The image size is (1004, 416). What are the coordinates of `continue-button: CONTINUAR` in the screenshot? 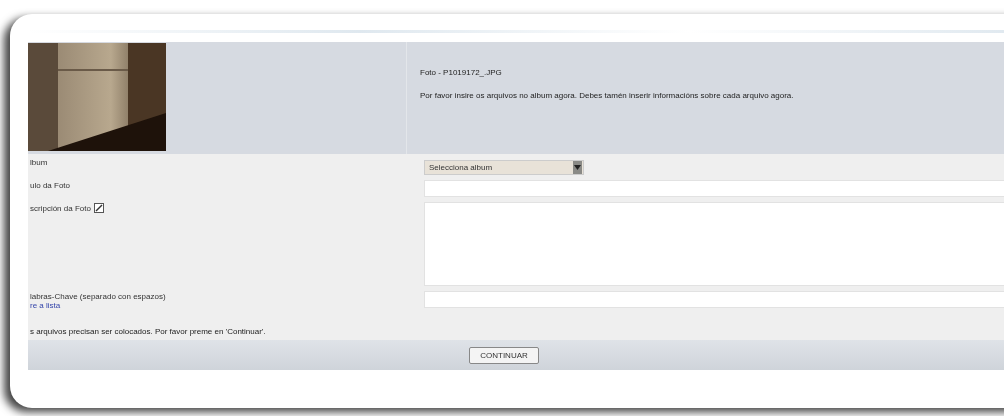 It's located at (504, 355).